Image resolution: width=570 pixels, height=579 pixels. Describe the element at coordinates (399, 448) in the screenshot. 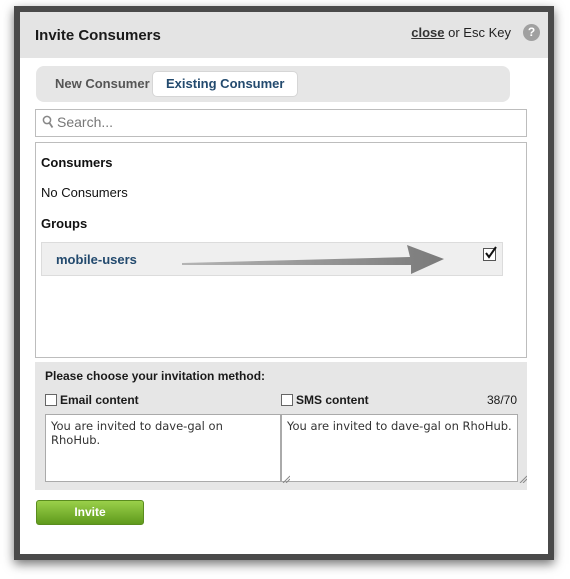

I see `sms-content-textarea: You are invited to dave-gal on RhoHub.` at that location.